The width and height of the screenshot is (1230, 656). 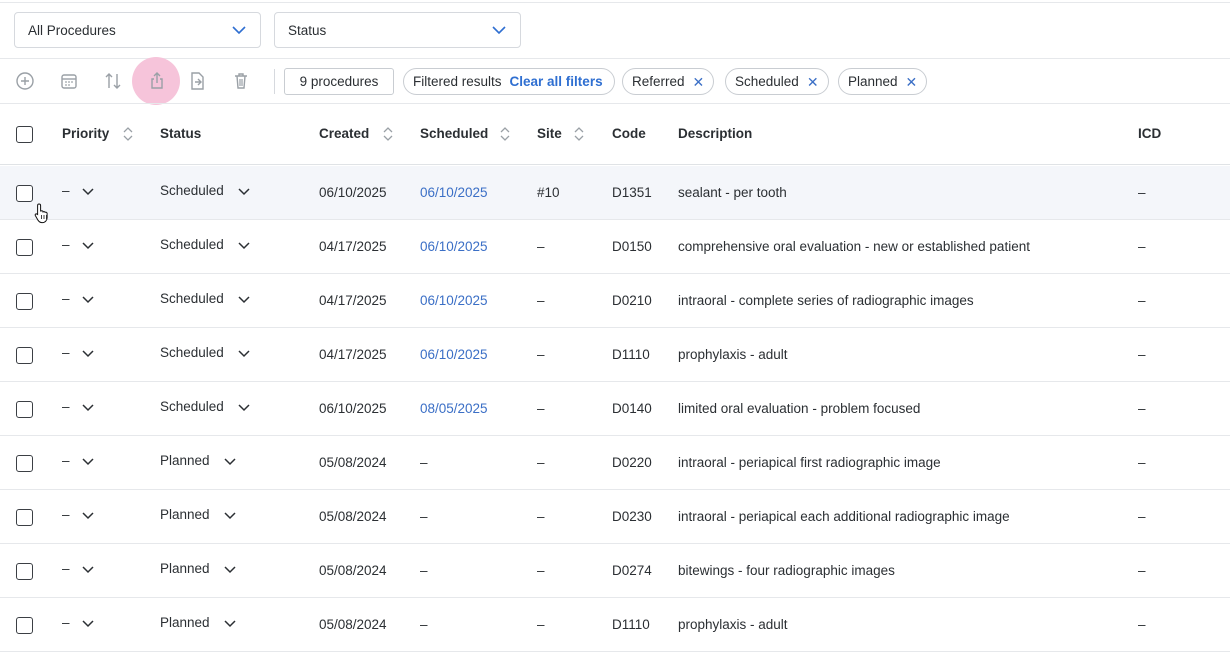 I want to click on column-header-scheduled: Scheduled, so click(x=454, y=133).